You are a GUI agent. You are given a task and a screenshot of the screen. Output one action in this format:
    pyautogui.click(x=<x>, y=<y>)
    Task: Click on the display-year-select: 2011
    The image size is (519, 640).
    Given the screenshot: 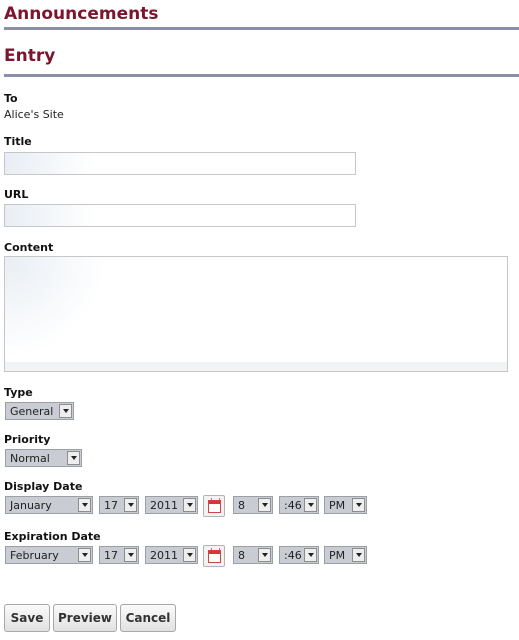 What is the action you would take?
    pyautogui.click(x=171, y=505)
    